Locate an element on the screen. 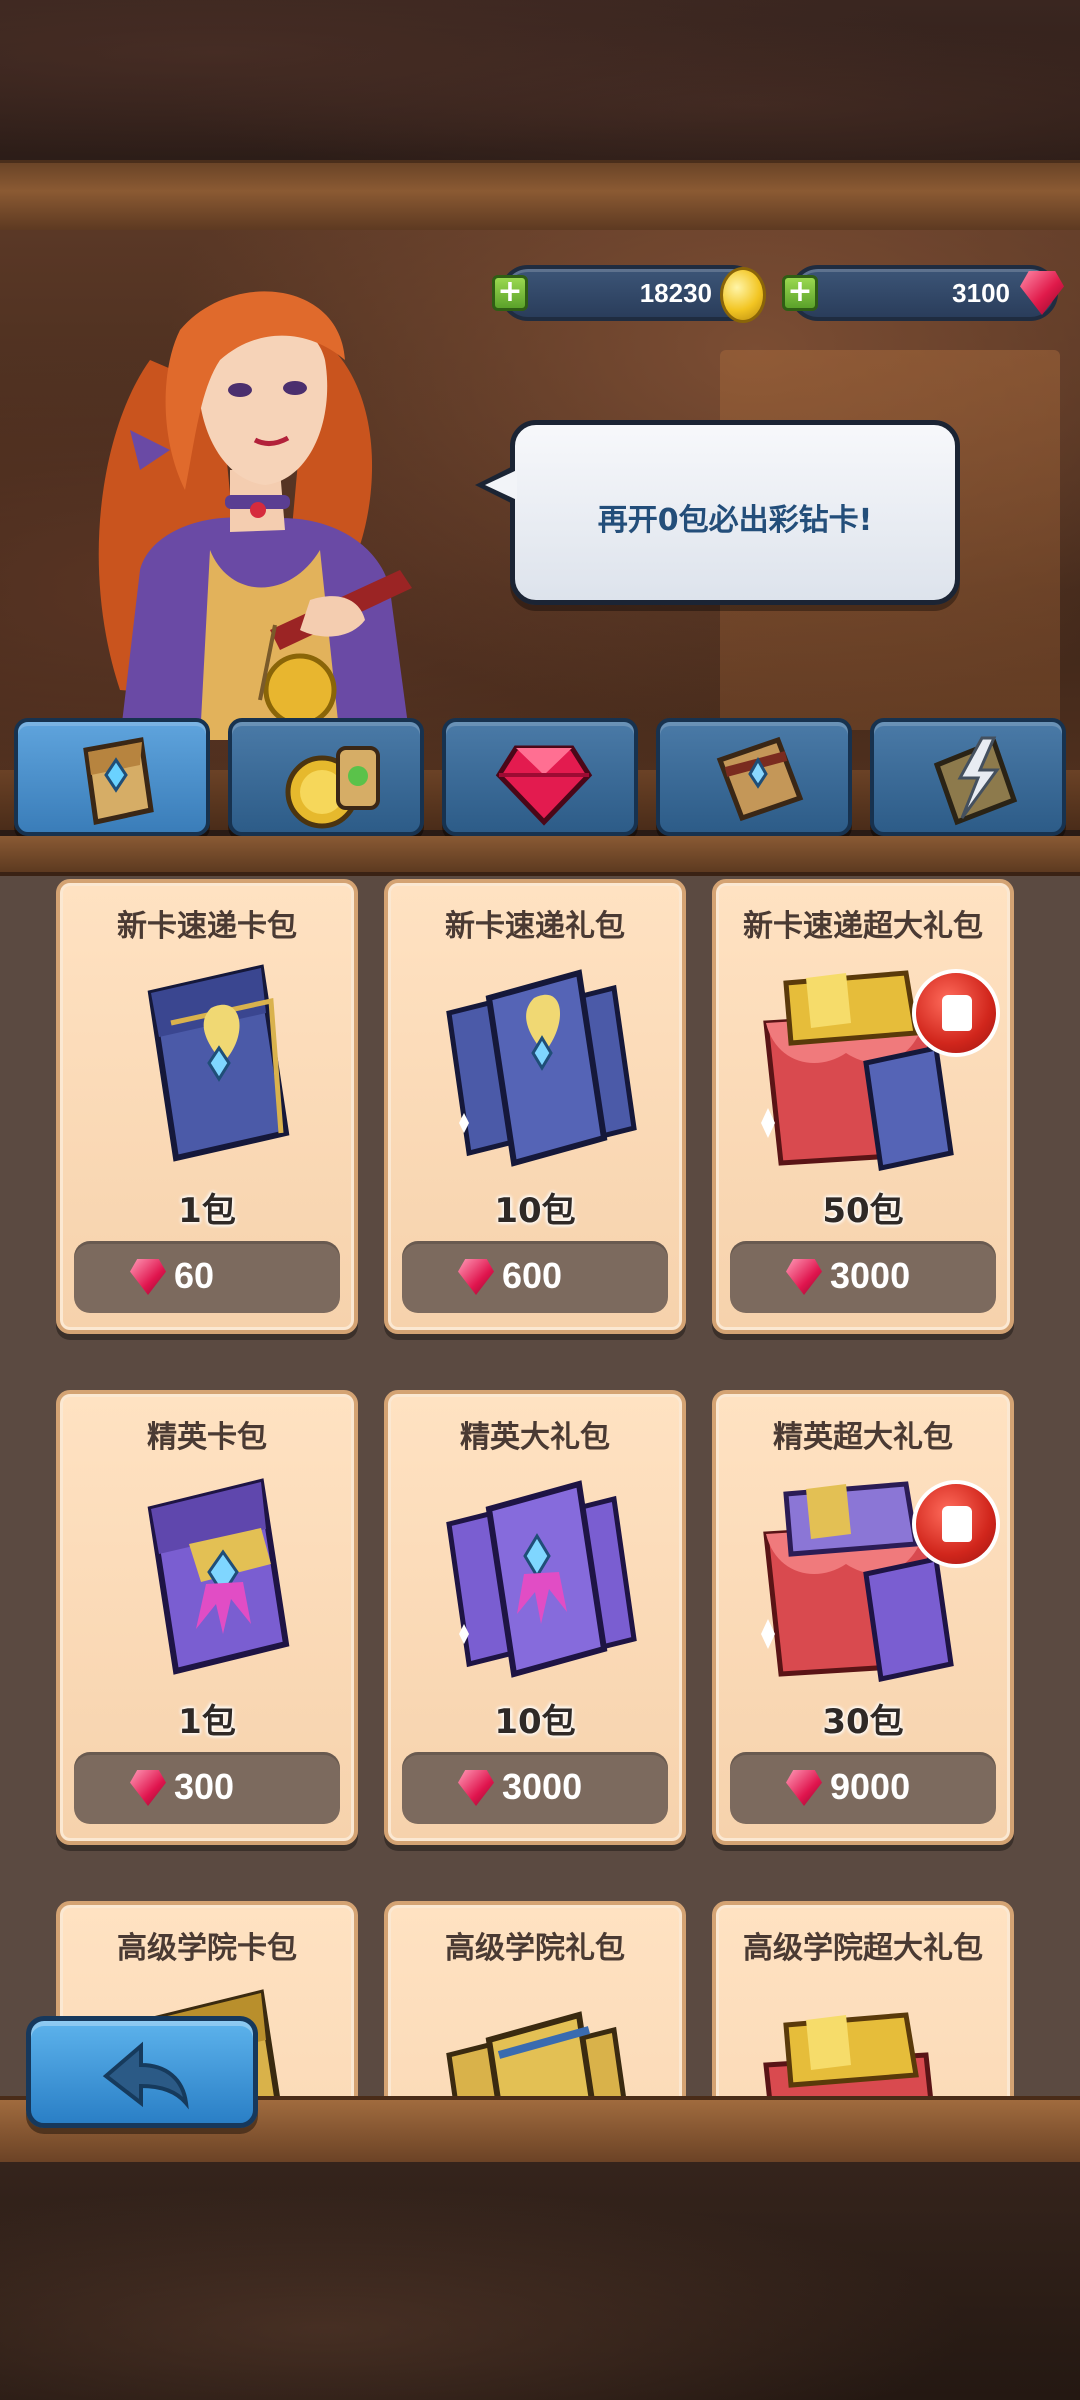 This screenshot has width=1080, height=2400. buy-button: 60 is located at coordinates (207, 1277).